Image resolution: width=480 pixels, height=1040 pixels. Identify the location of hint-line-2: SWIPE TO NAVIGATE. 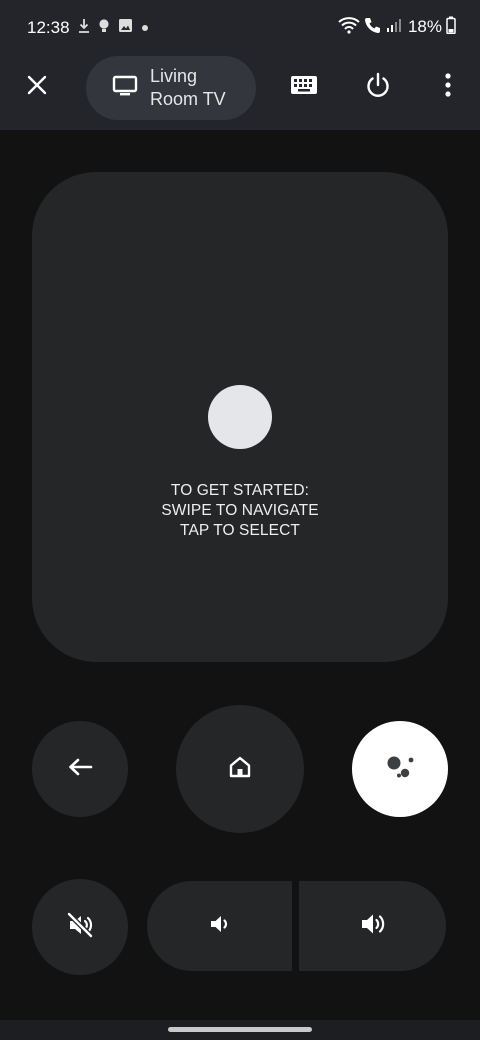
(240, 510).